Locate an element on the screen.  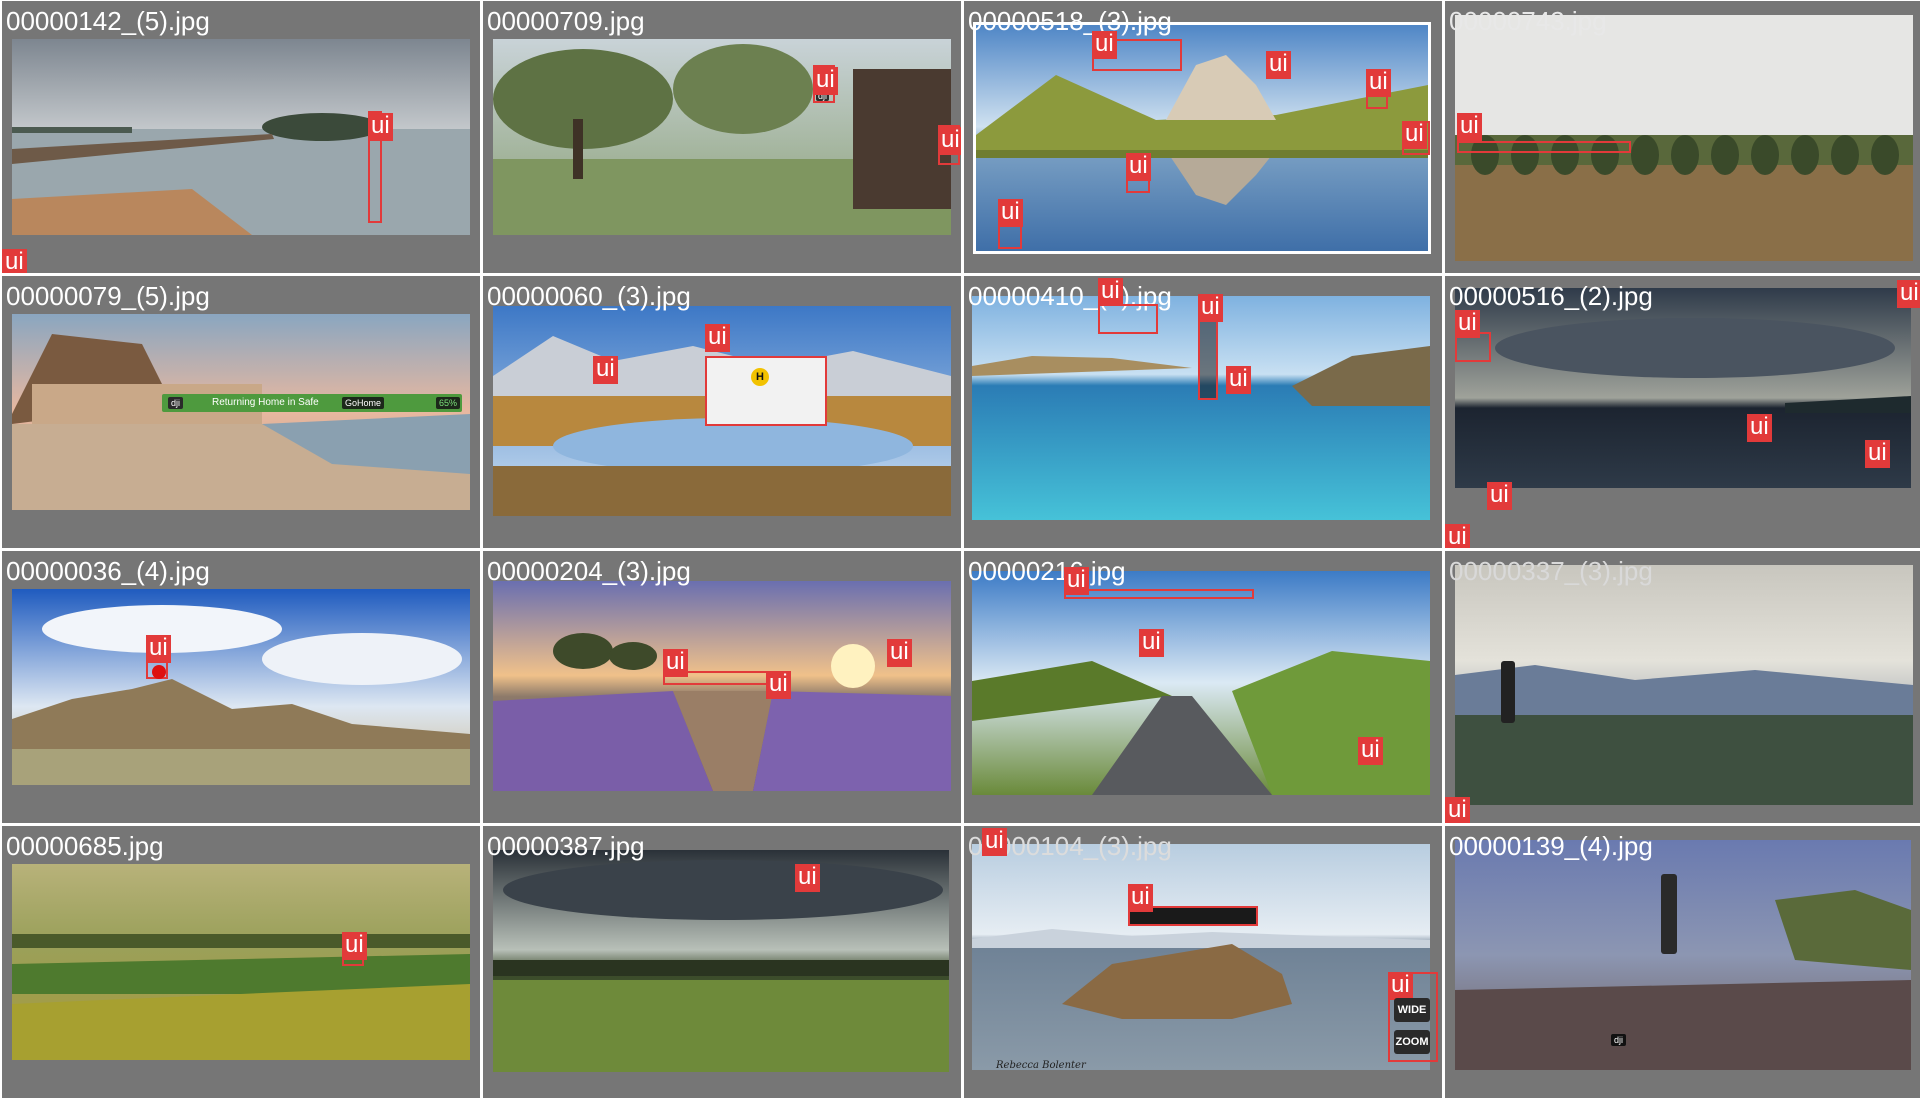
photo-cloudy-field is located at coordinates (721, 961).